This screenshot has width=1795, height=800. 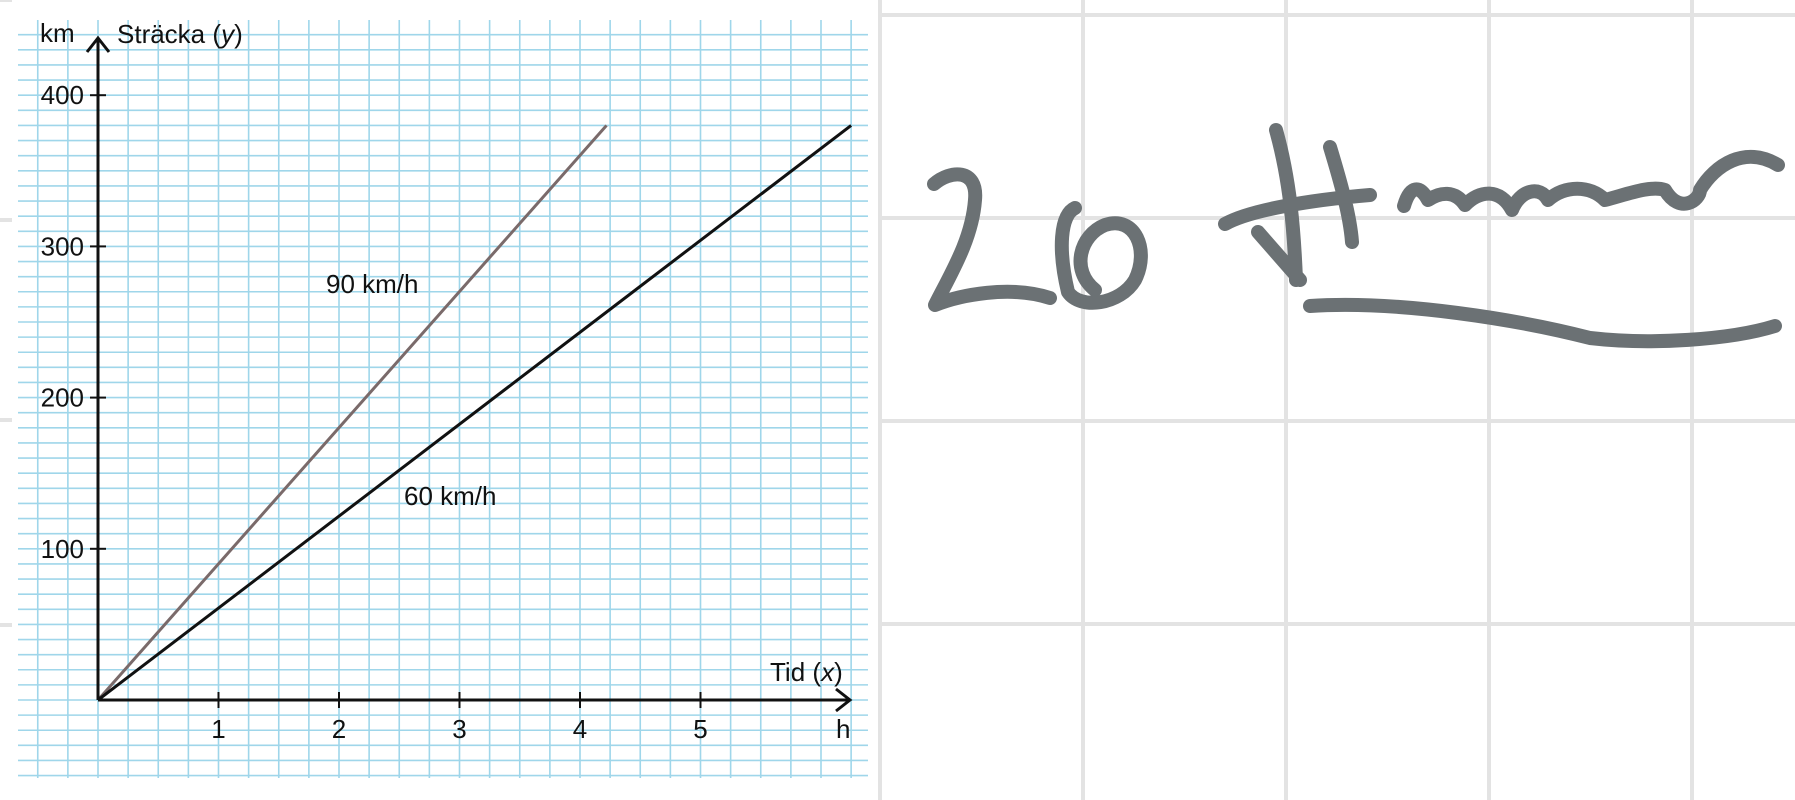 I want to click on handwriting-letters-immer, so click(x=1591, y=183).